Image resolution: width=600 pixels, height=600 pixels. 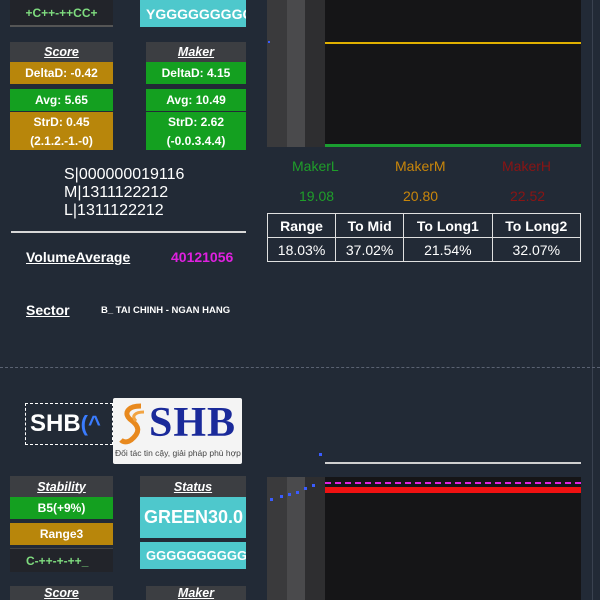 I want to click on maker-delta: DeltaD: 4.15, so click(x=196, y=73).